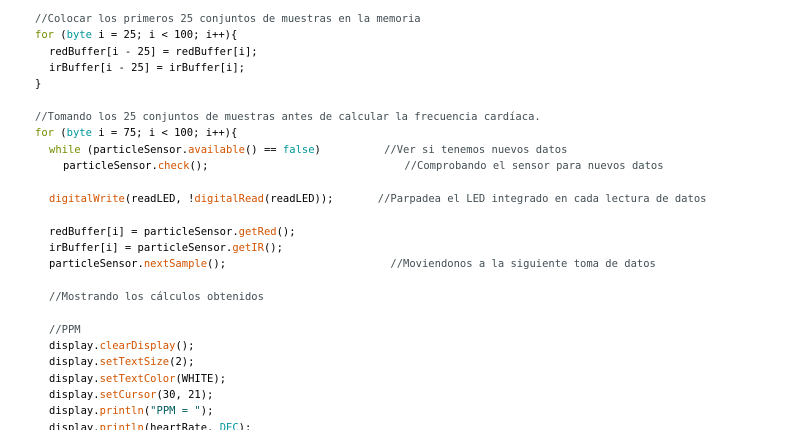 The height and width of the screenshot is (430, 794). What do you see at coordinates (173, 166) in the screenshot?
I see `code-token-func: check` at bounding box center [173, 166].